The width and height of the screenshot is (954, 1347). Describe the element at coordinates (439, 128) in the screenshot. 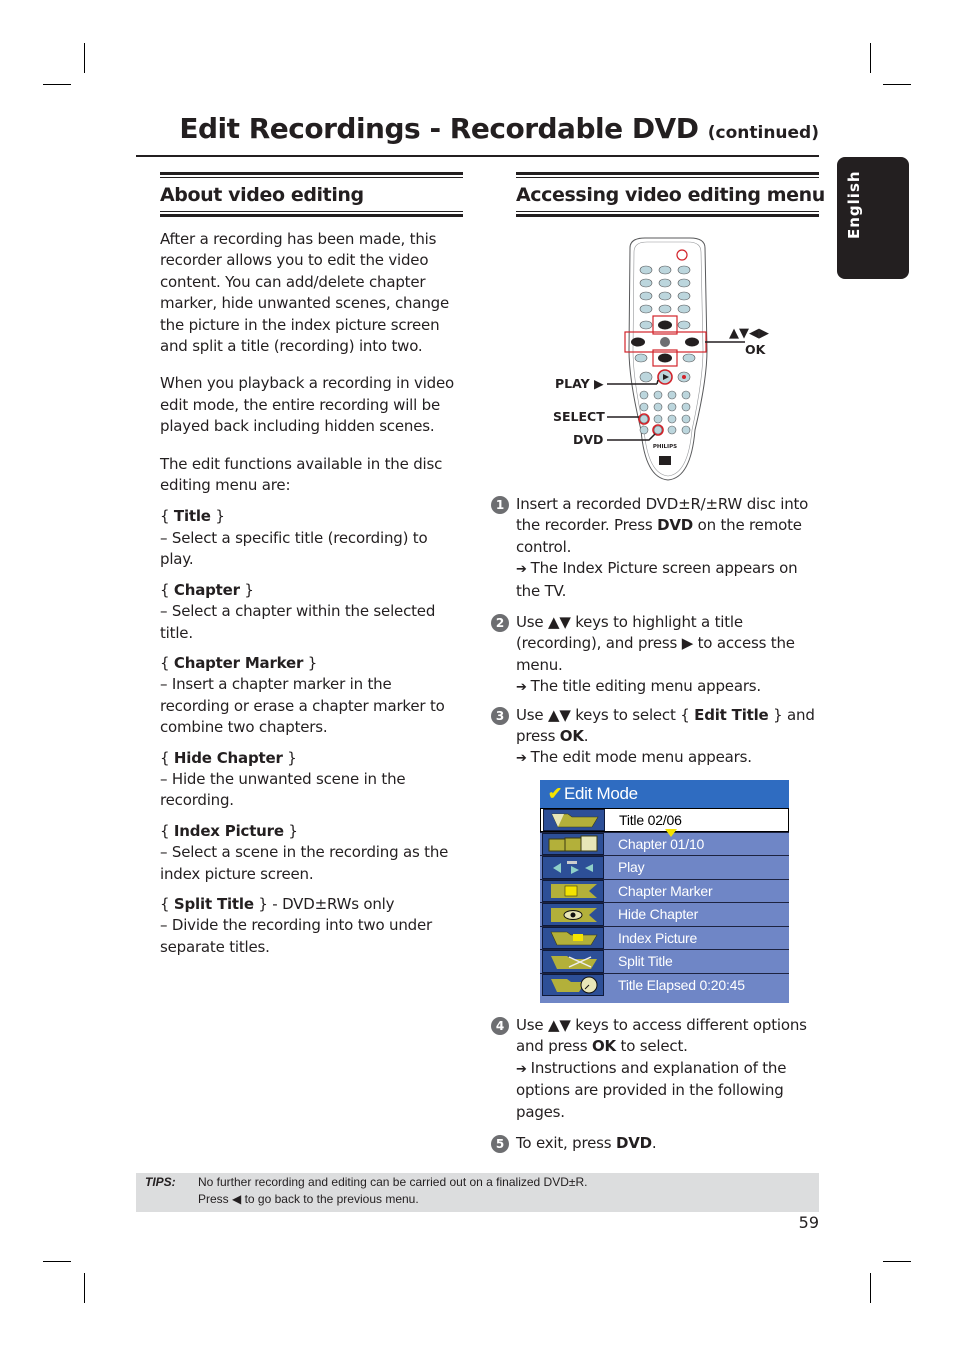

I see `page-title-text: Edit Recordings - Recordable DVD` at that location.